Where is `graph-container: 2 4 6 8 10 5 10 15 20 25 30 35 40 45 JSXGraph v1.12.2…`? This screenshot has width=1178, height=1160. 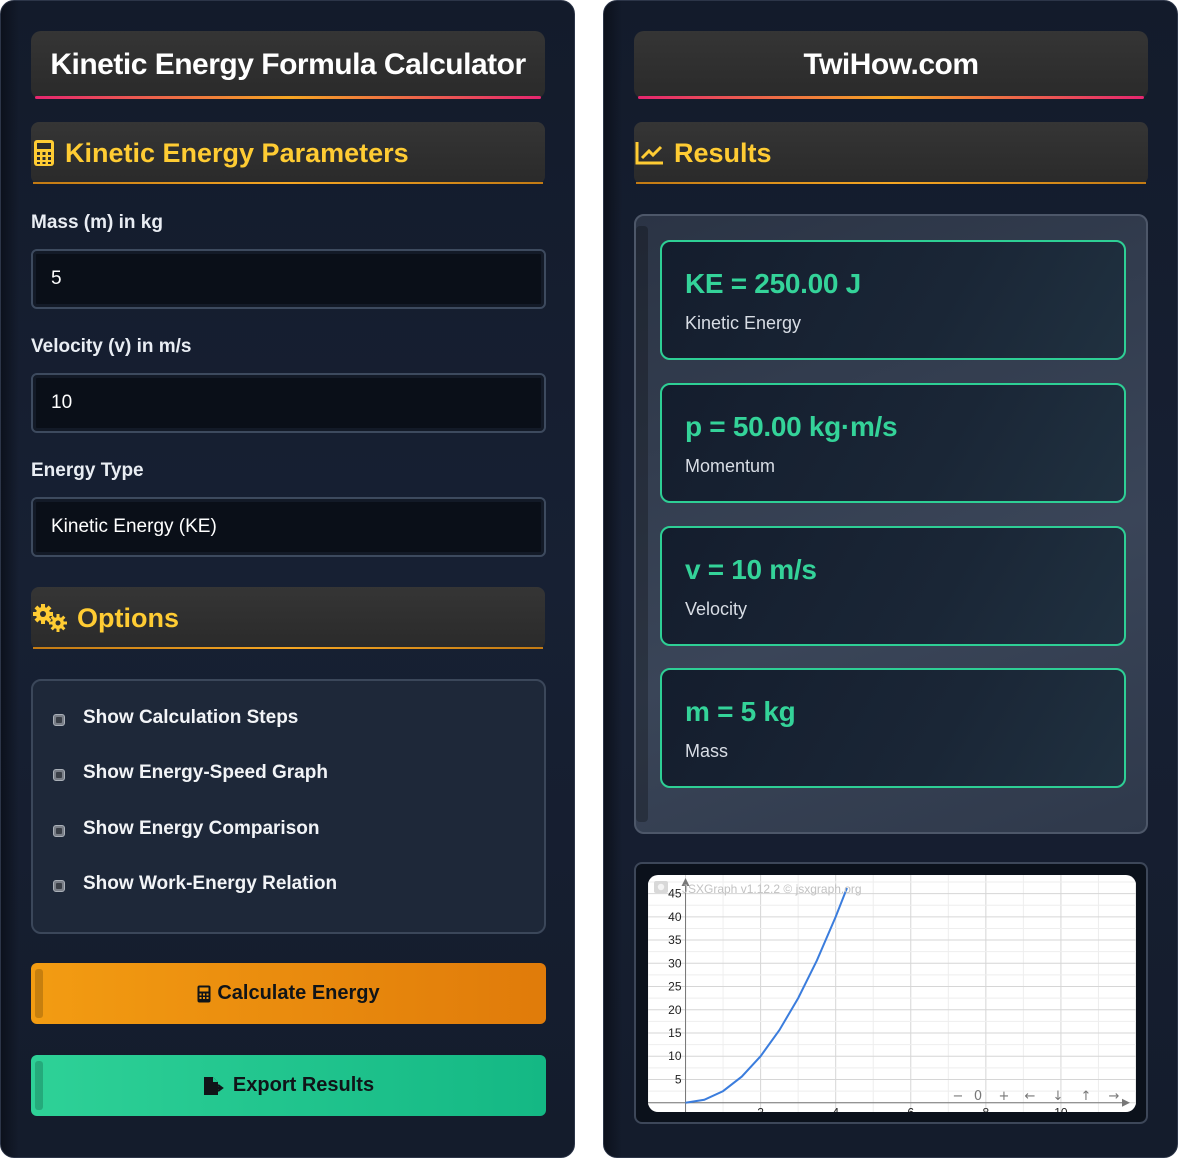
graph-container: 2 4 6 8 10 5 10 15 20 25 30 35 40 45 JSXGraph v1.12.2… is located at coordinates (891, 993).